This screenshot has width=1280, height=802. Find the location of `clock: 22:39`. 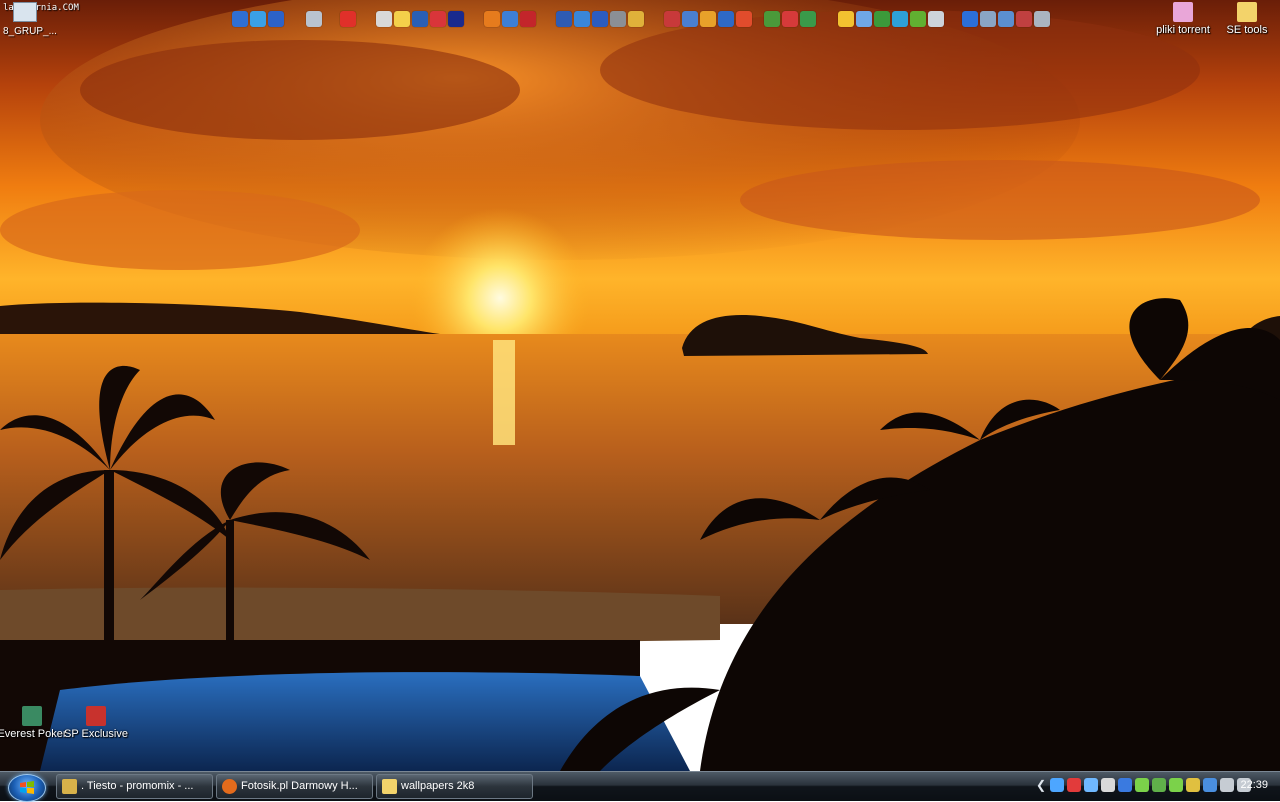

clock: 22:39 is located at coordinates (1254, 785).